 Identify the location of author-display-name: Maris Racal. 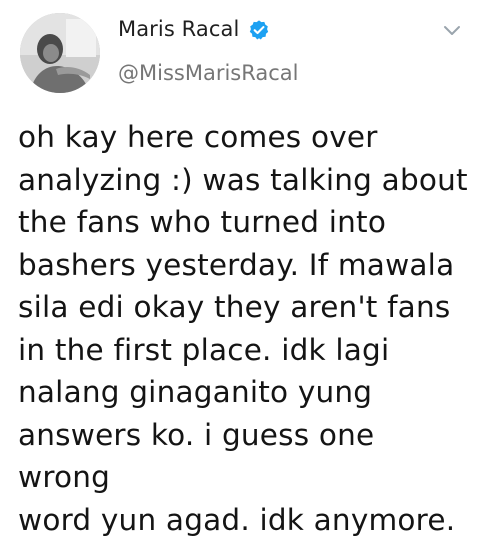
(178, 29).